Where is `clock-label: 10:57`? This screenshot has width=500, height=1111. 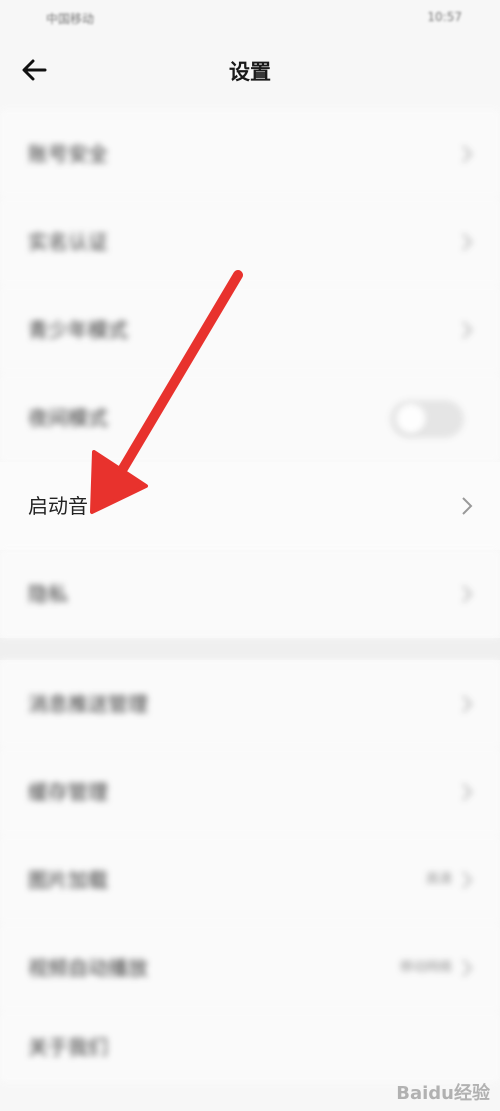
clock-label: 10:57 is located at coordinates (444, 17).